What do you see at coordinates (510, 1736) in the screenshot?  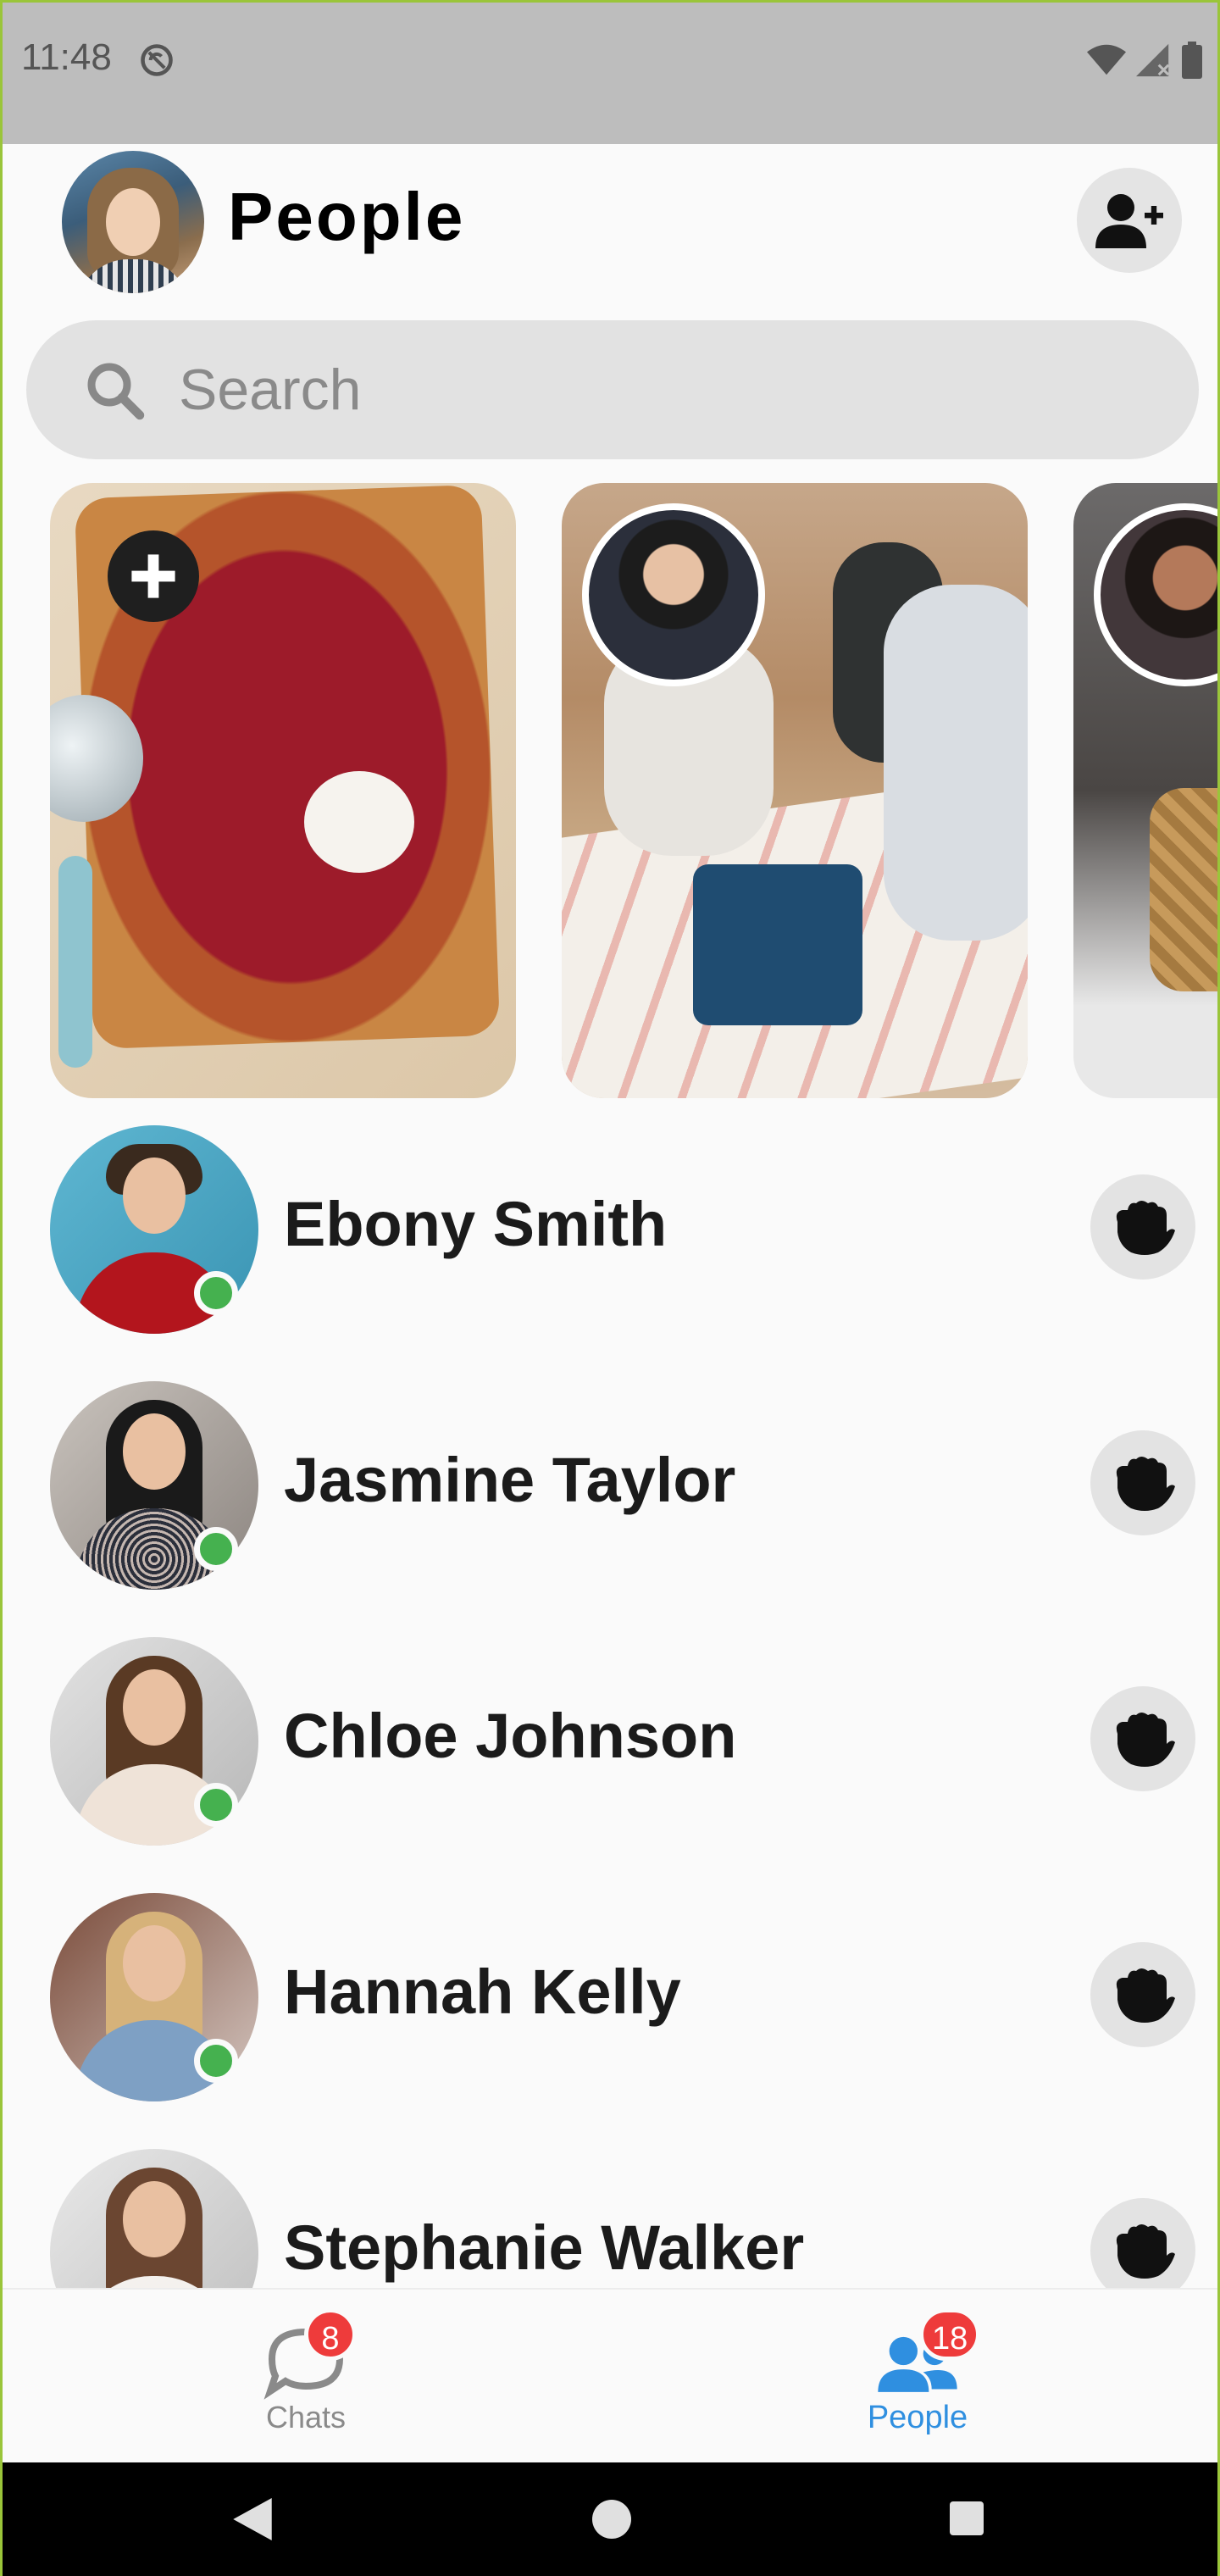 I see `person-name: Chloe Johnson` at bounding box center [510, 1736].